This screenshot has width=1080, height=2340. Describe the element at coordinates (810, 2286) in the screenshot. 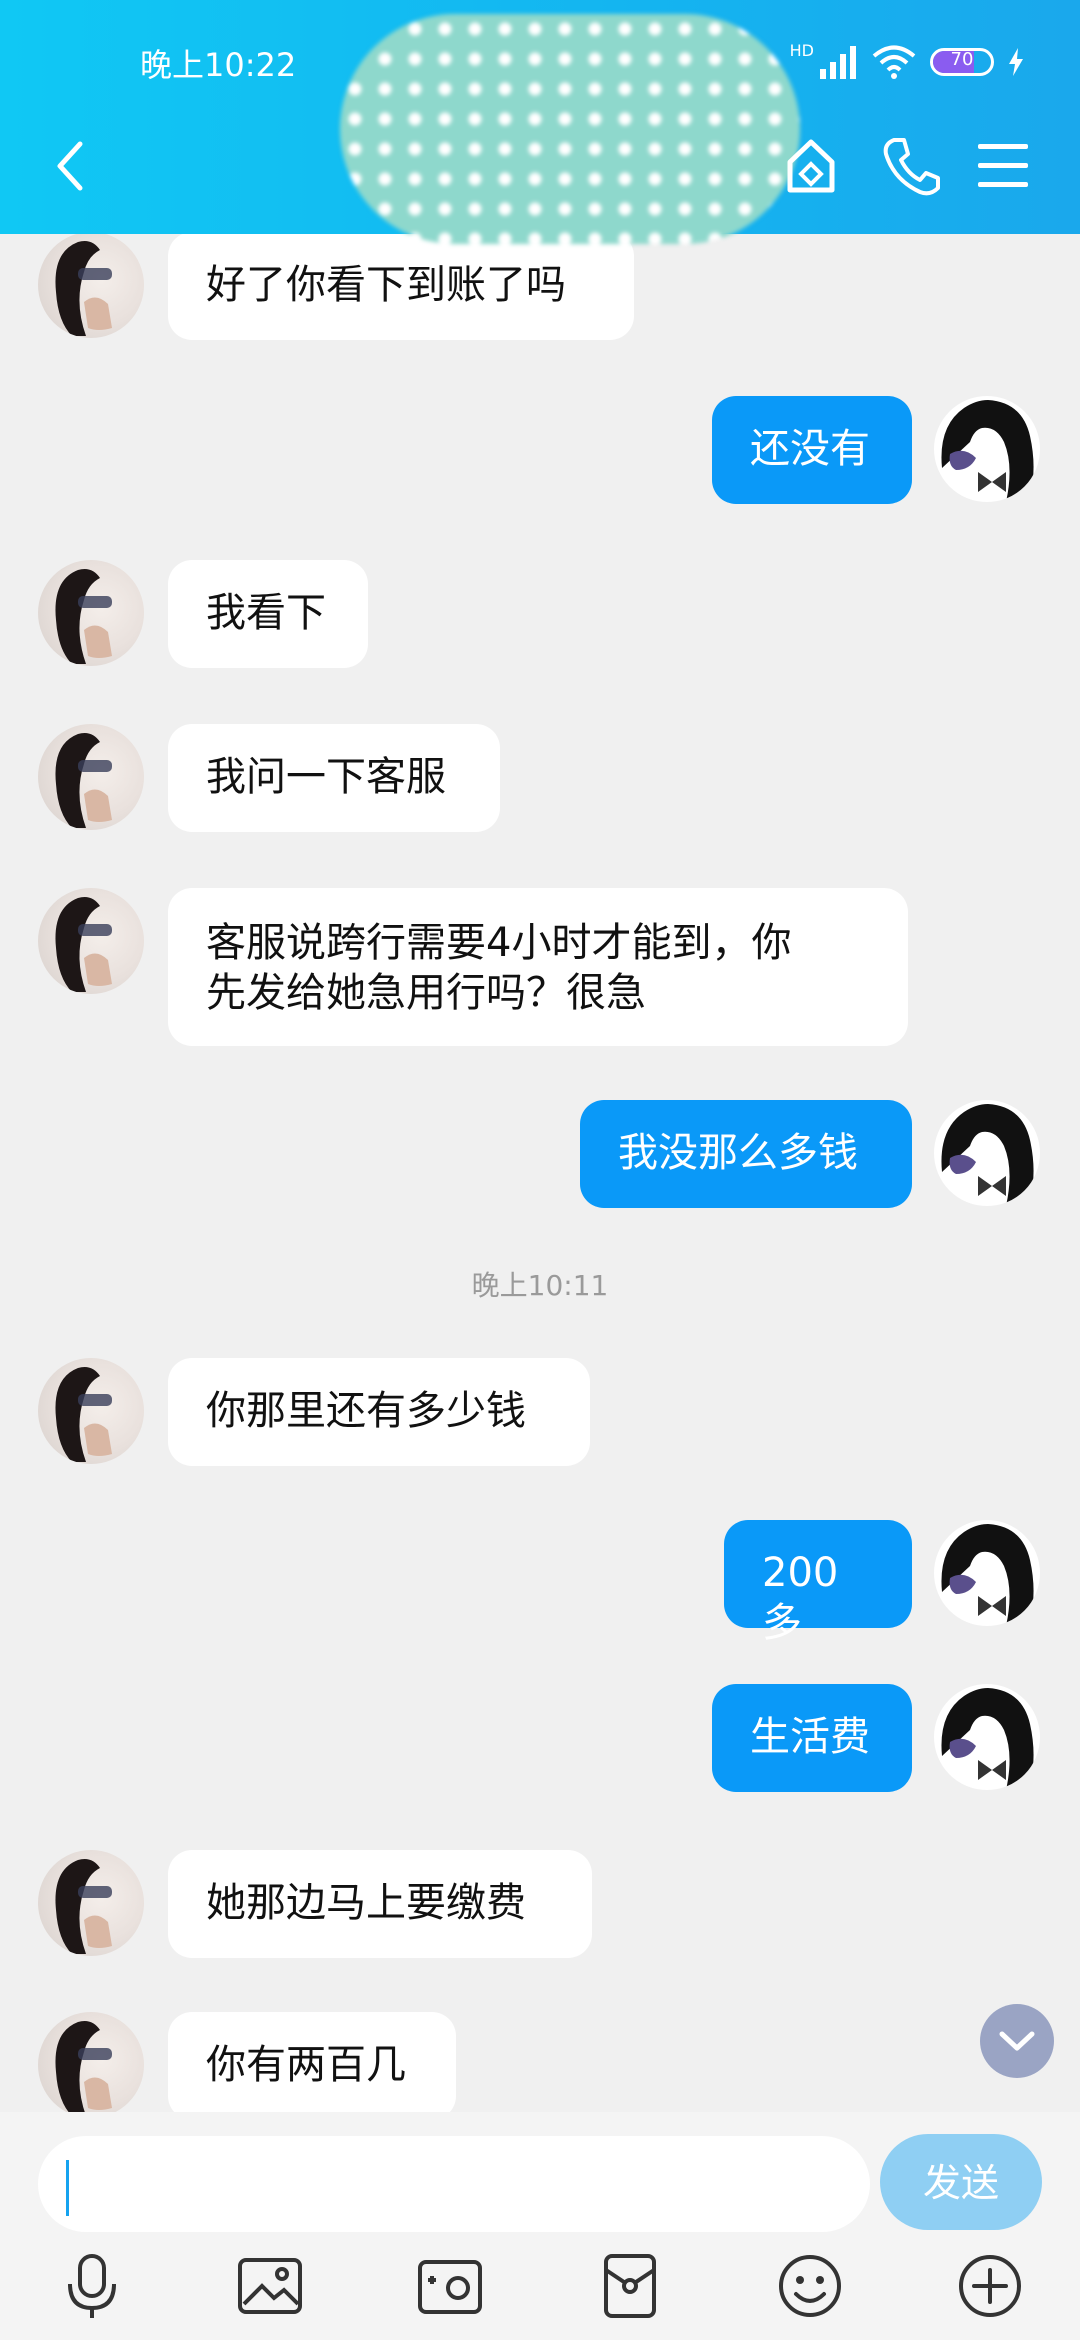

I see `emoji-icon` at that location.